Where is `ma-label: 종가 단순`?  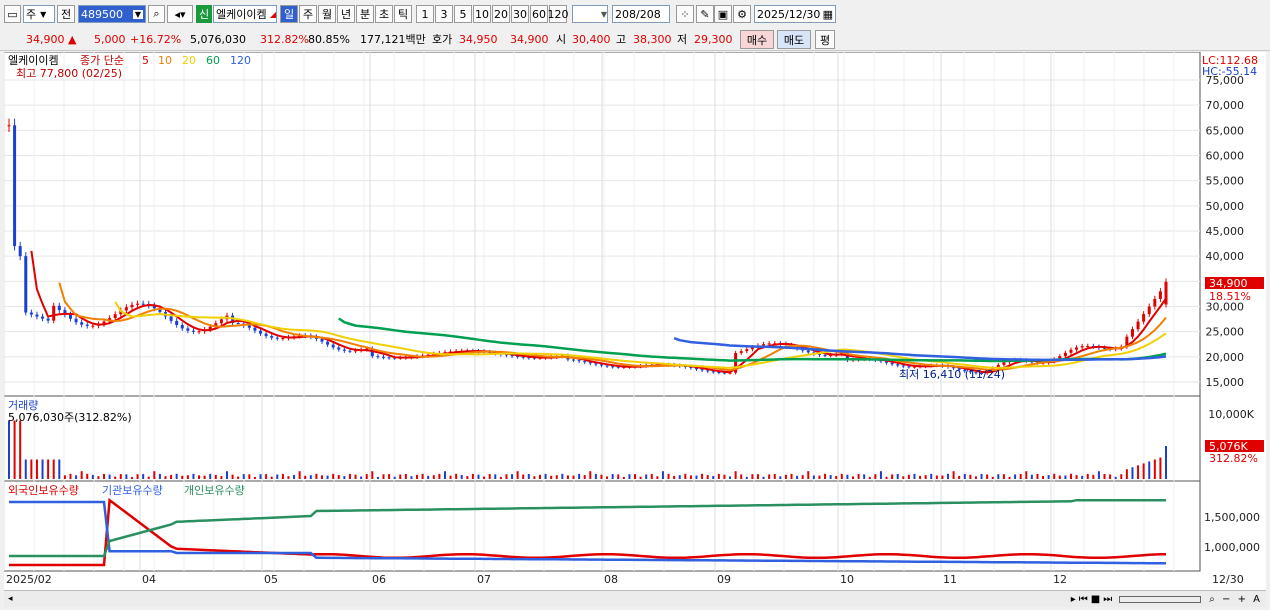 ma-label: 종가 단순 is located at coordinates (102, 60).